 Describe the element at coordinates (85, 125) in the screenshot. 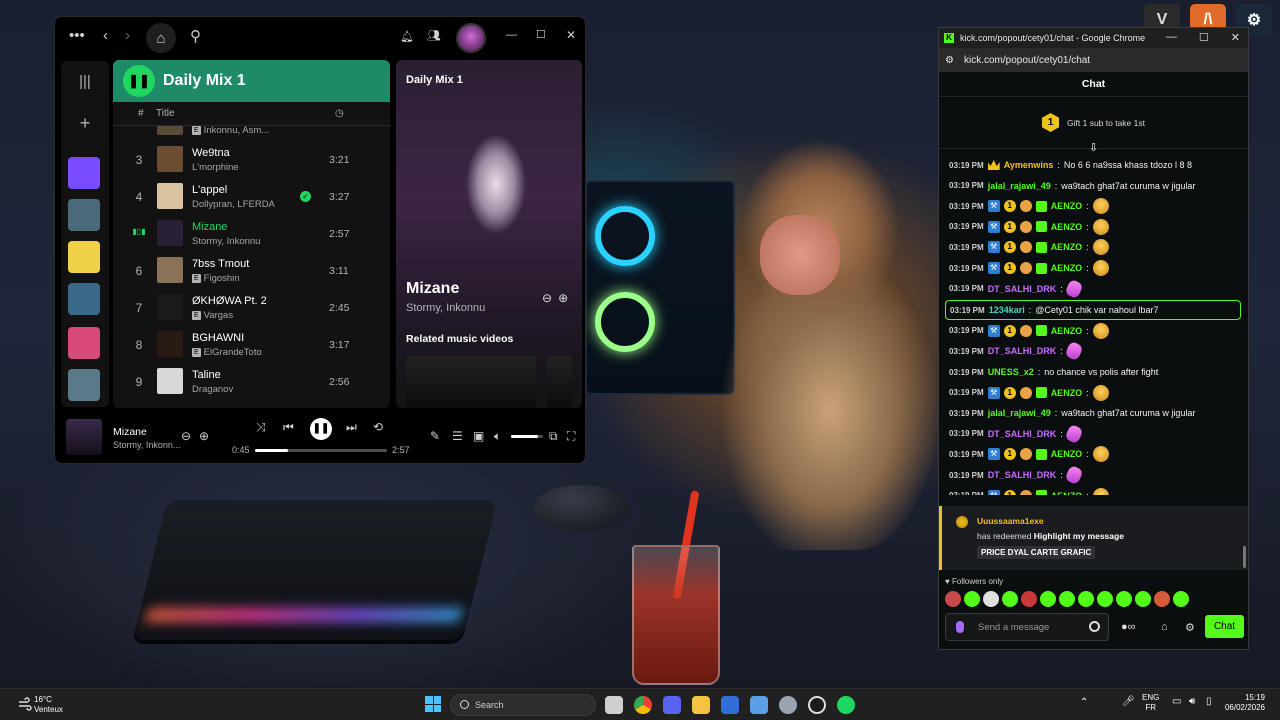

I see `add-icon: +` at that location.